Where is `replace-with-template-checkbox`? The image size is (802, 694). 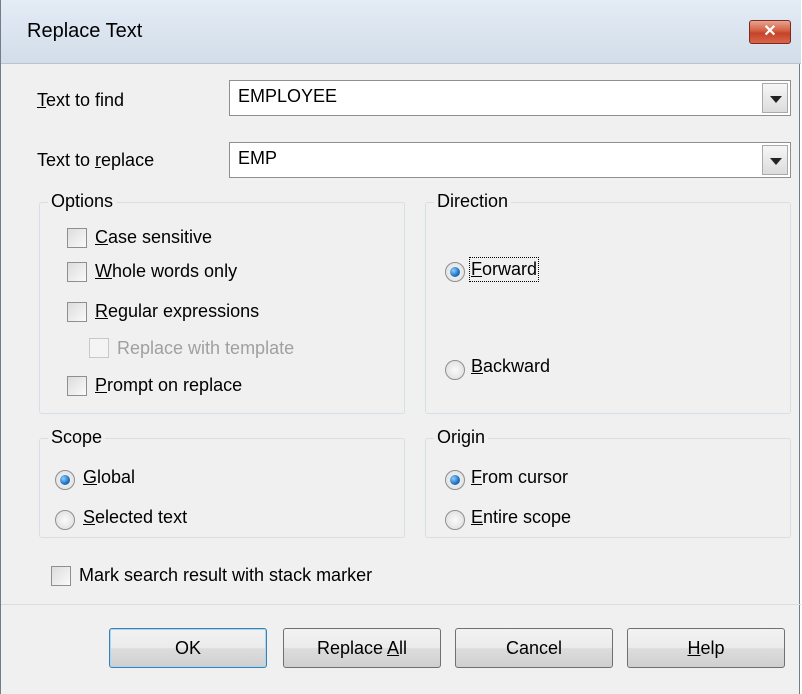
replace-with-template-checkbox is located at coordinates (99, 348).